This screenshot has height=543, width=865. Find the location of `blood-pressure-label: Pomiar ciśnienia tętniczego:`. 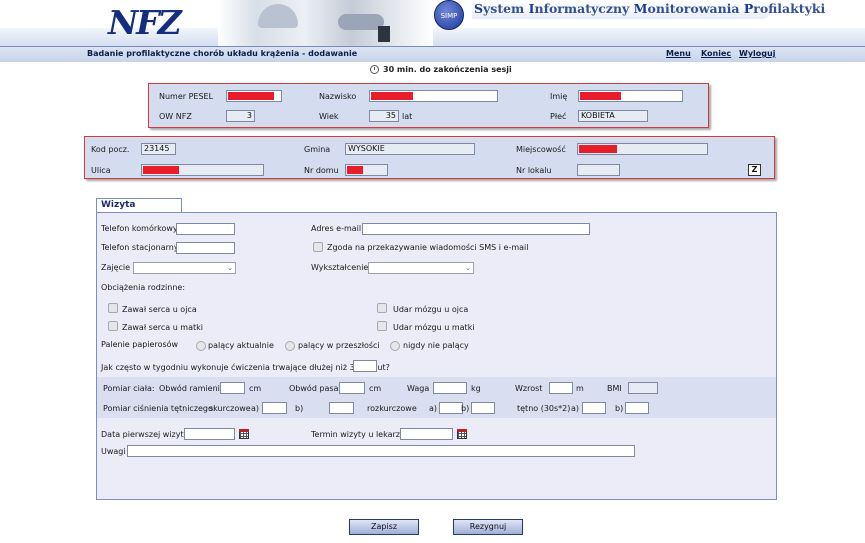

blood-pressure-label: Pomiar ciśnienia tętniczego: is located at coordinates (159, 408).